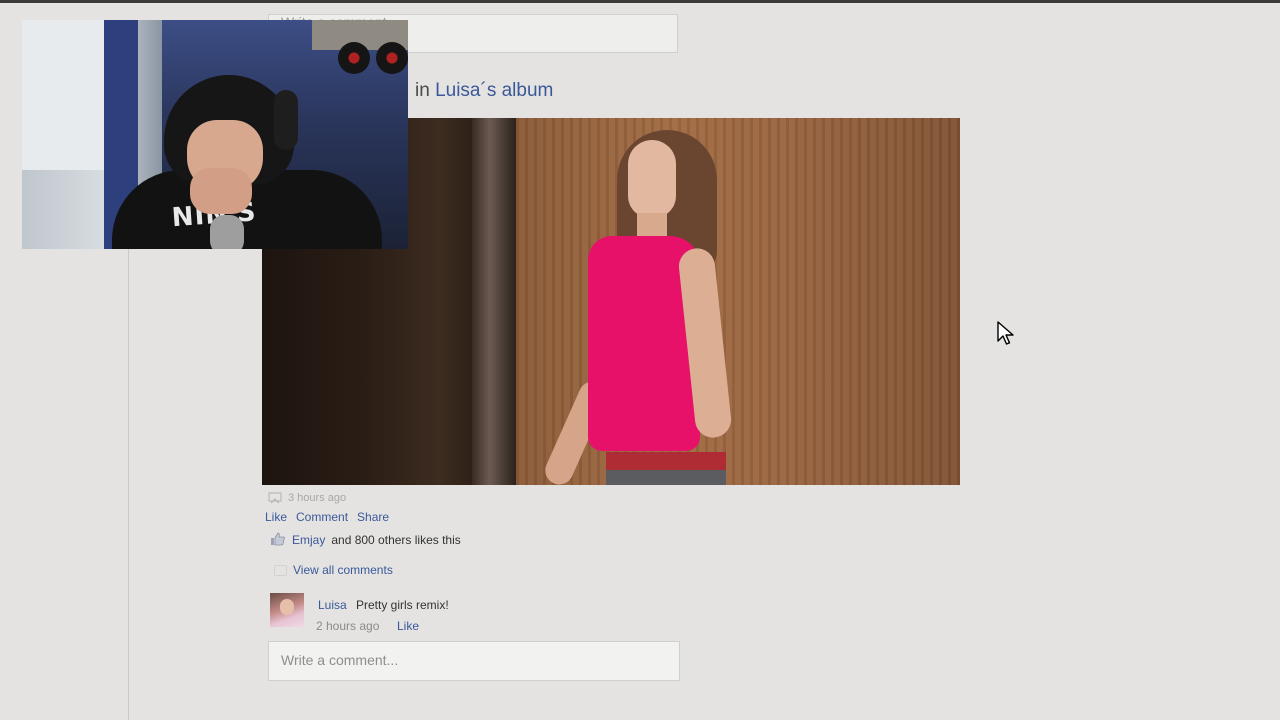 The height and width of the screenshot is (720, 1280). What do you see at coordinates (343, 570) in the screenshot?
I see `view-all-comments-link: View all comments` at bounding box center [343, 570].